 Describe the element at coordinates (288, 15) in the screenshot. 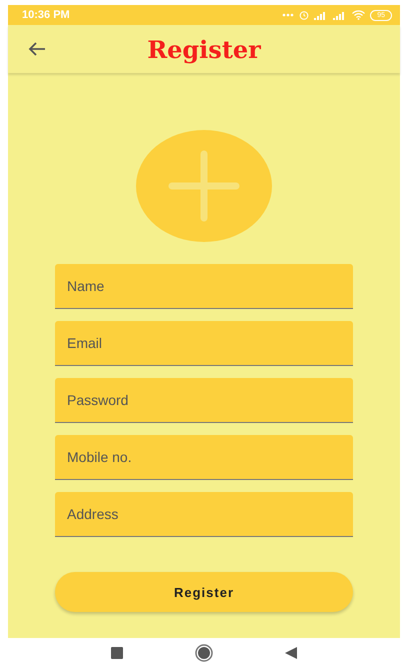

I see `more-dots-icon` at that location.